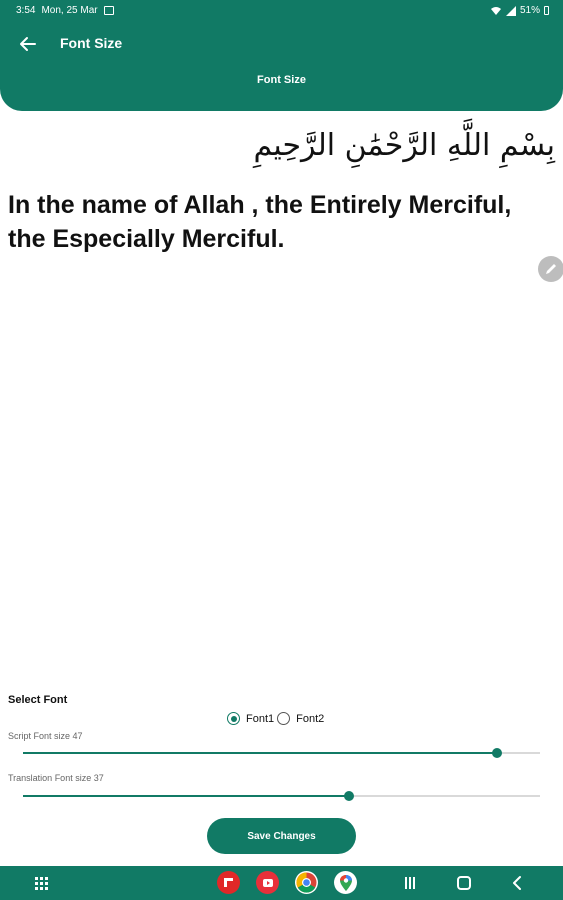 The height and width of the screenshot is (900, 563). What do you see at coordinates (26, 10) in the screenshot?
I see `status-time: 3:54` at bounding box center [26, 10].